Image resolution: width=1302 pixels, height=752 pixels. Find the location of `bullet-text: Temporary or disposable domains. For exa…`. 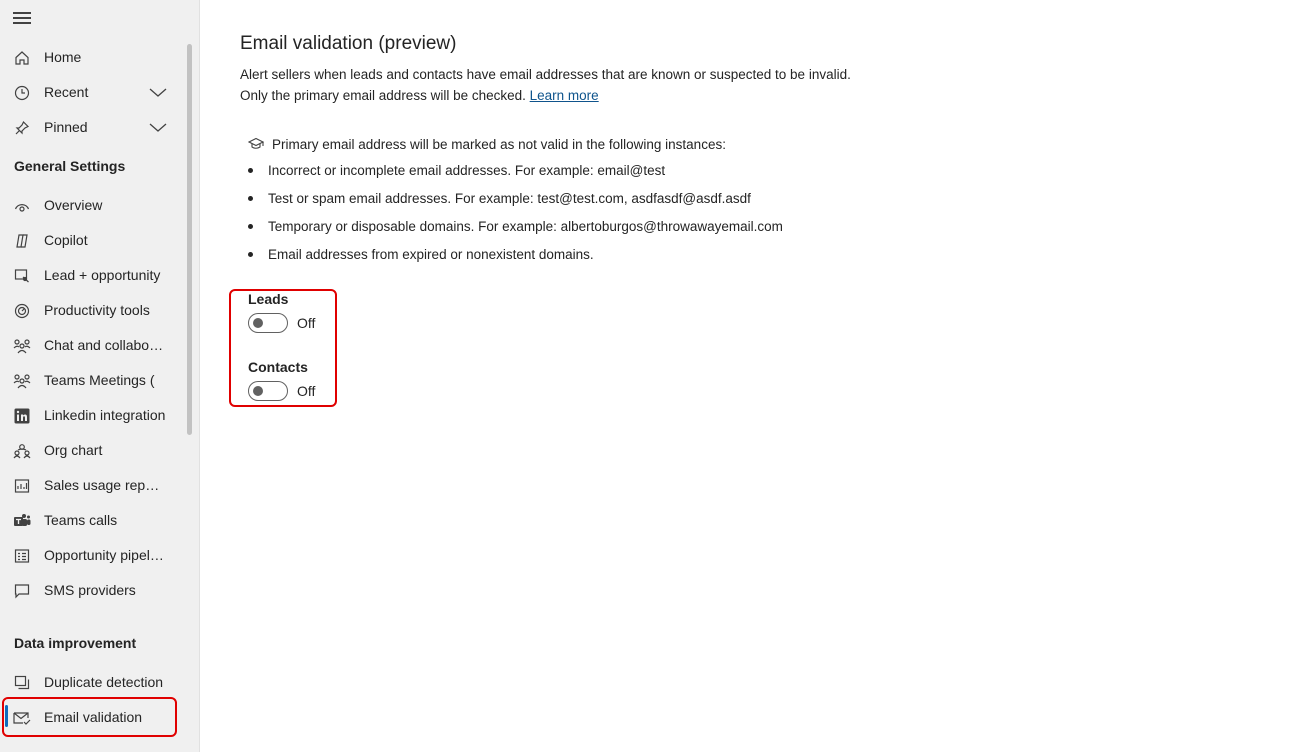

bullet-text: Temporary or disposable domains. For exa… is located at coordinates (525, 226).